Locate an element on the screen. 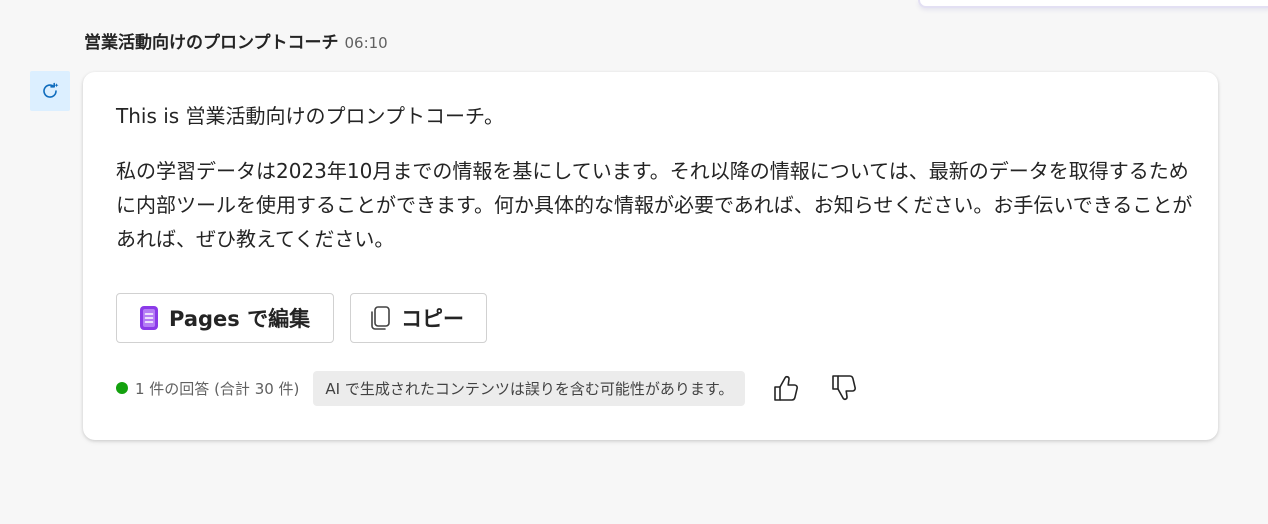 The width and height of the screenshot is (1268, 524). thumbs-up-icon is located at coordinates (786, 388).